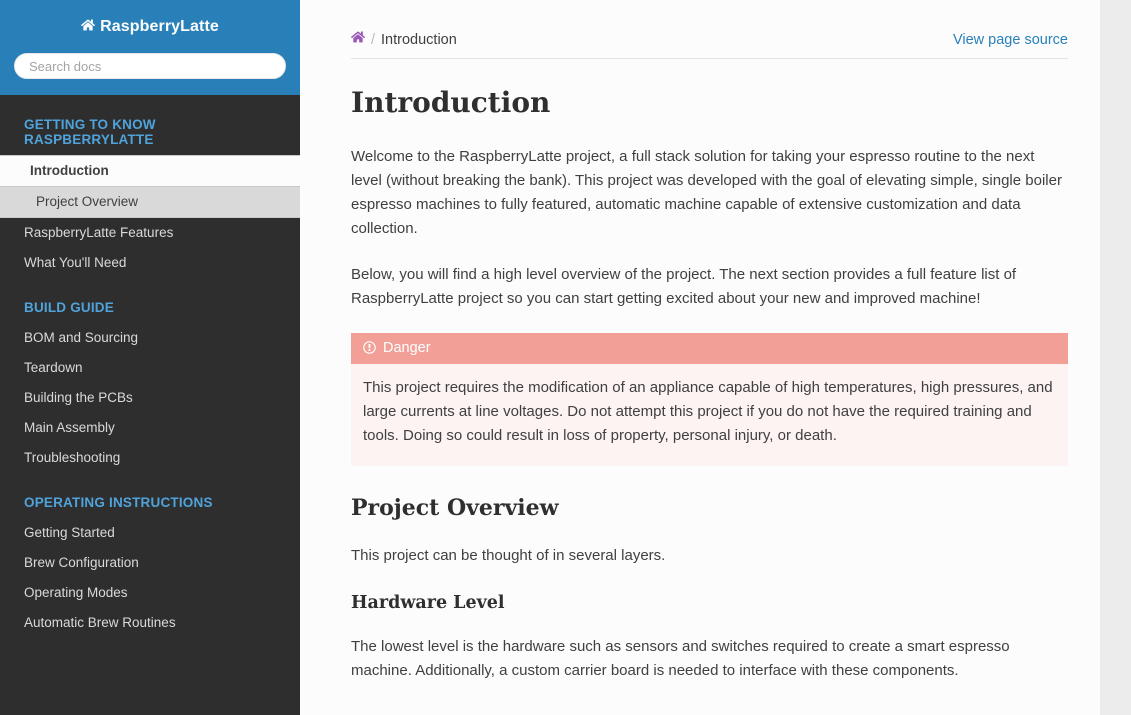  What do you see at coordinates (69, 307) in the screenshot?
I see `sidebar-caption-build-guide: BUILD GUIDE` at bounding box center [69, 307].